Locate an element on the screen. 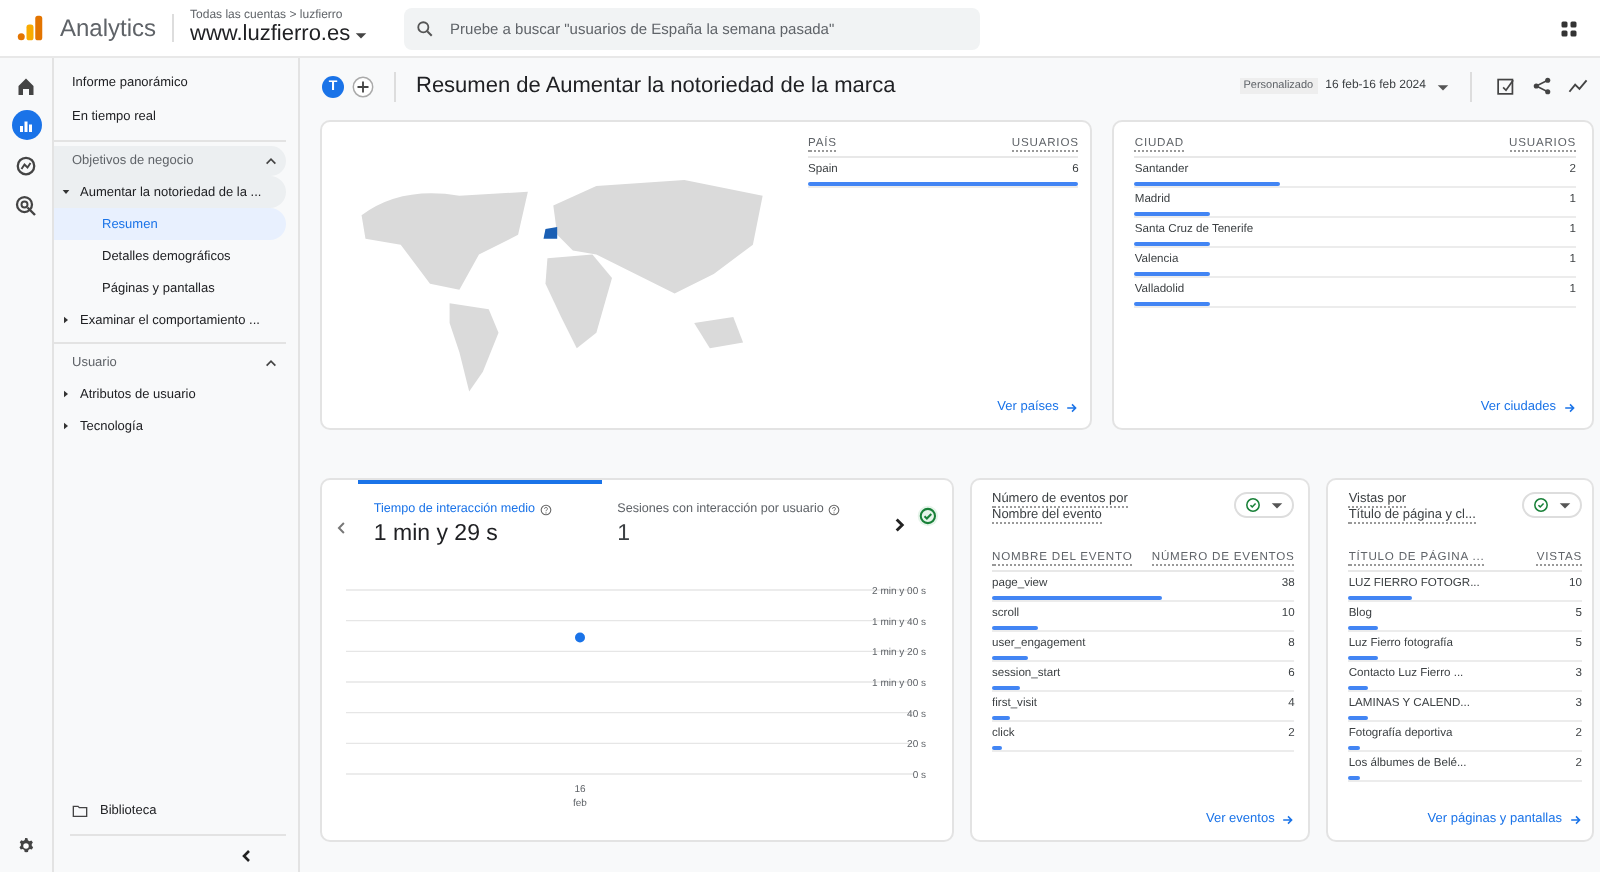 The height and width of the screenshot is (872, 1600). folder-icon is located at coordinates (80, 810).